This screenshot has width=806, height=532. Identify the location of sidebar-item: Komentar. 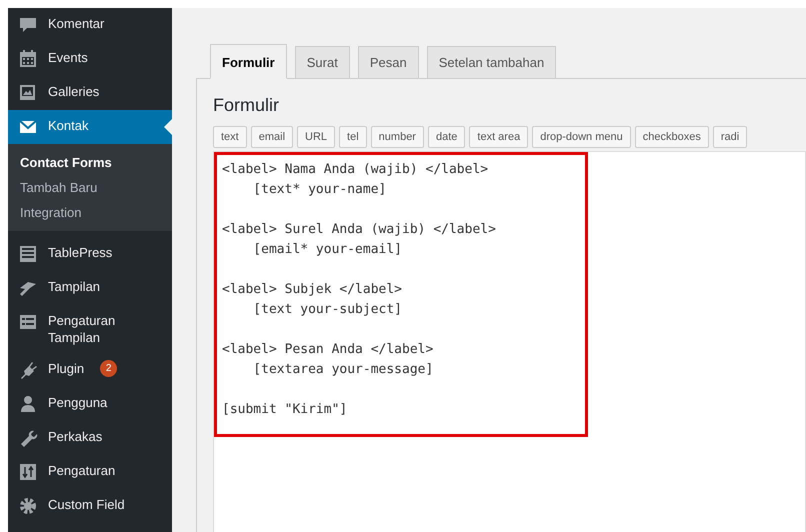
(90, 25).